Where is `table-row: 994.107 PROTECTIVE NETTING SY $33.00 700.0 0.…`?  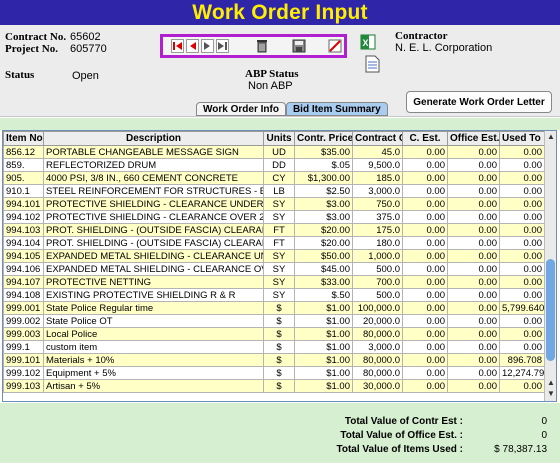
table-row: 994.107 PROTECTIVE NETTING SY $33.00 700.0 0.… is located at coordinates (274, 282).